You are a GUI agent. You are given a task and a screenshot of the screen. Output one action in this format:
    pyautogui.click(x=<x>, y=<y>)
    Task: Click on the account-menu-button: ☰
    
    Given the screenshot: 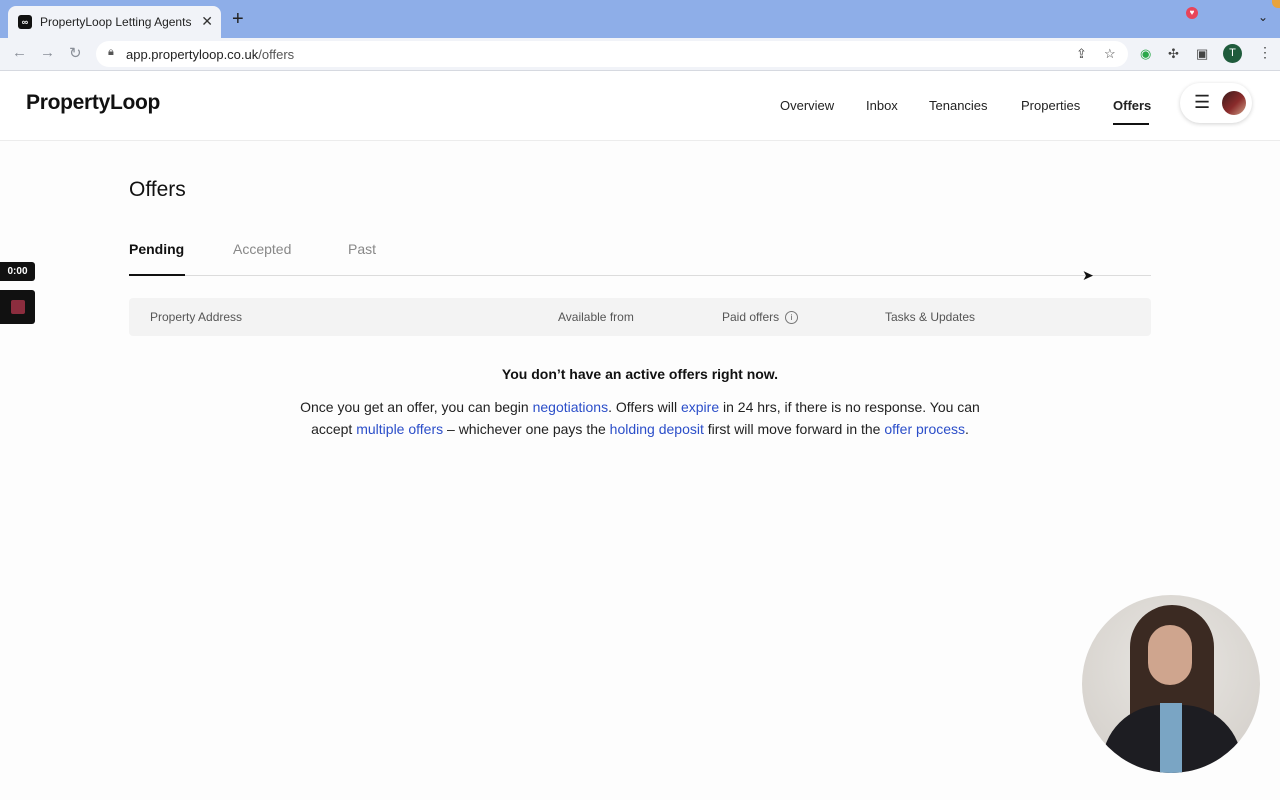 What is the action you would take?
    pyautogui.click(x=1216, y=103)
    